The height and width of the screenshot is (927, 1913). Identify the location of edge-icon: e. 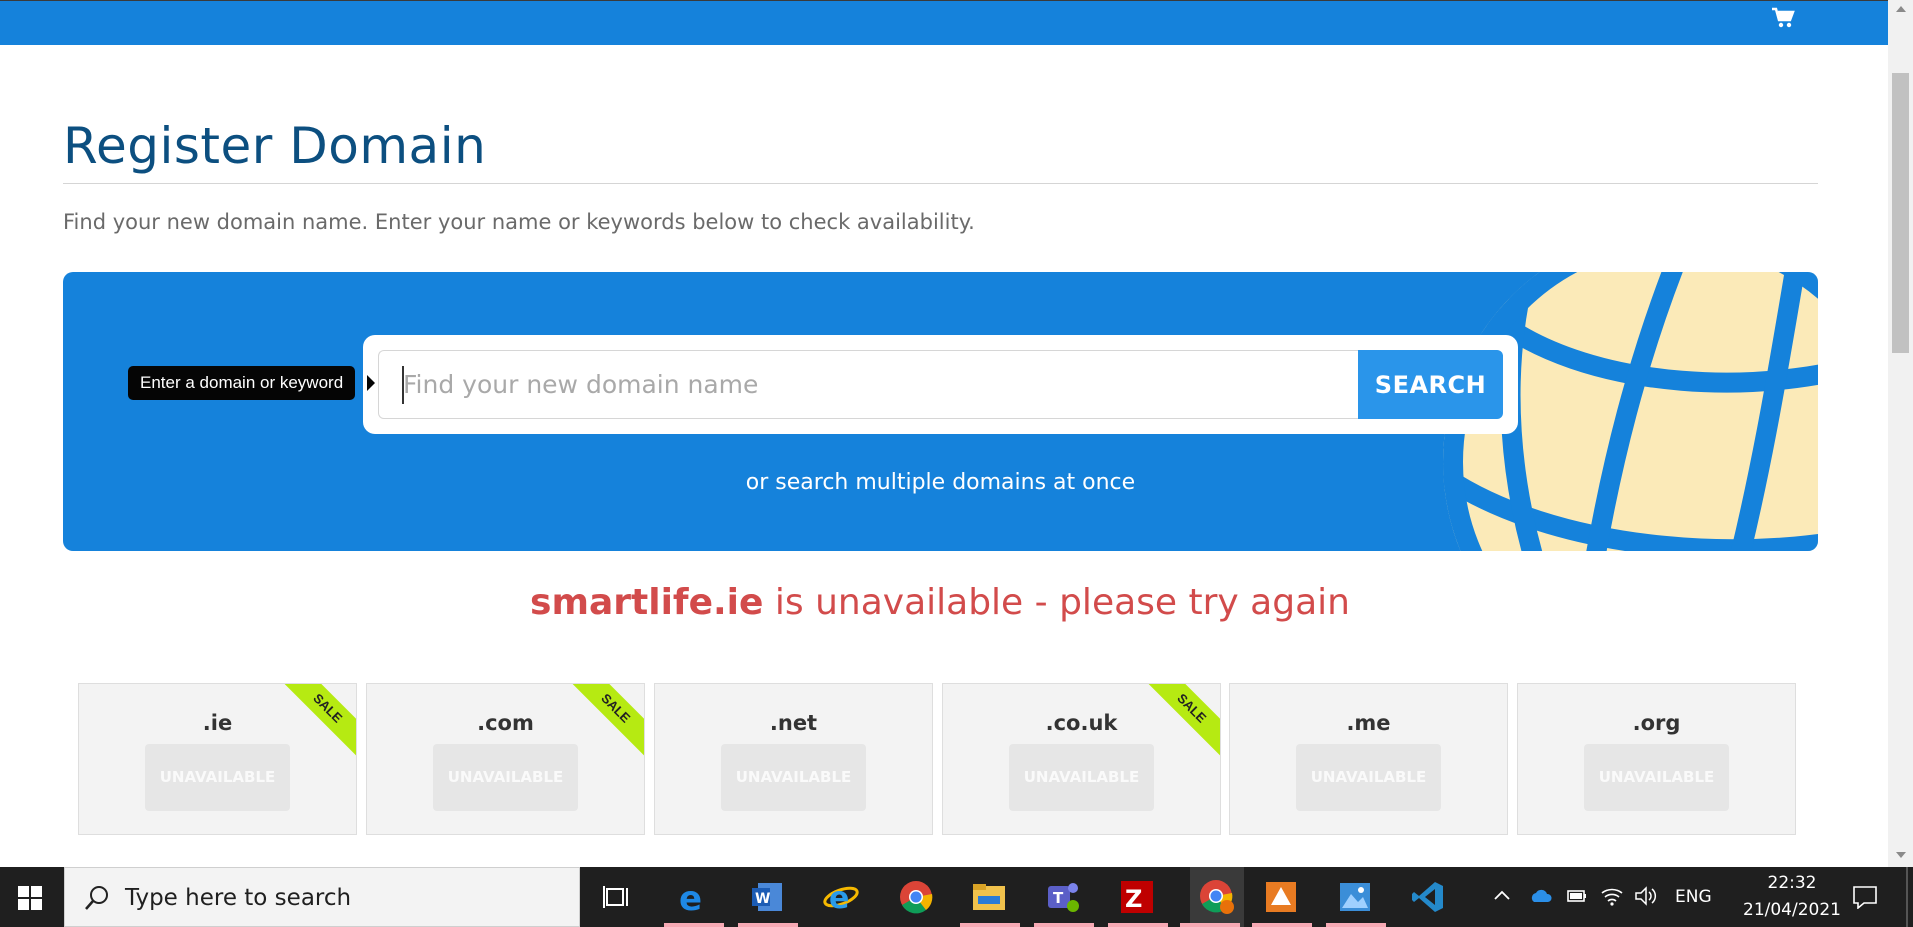
(693, 897).